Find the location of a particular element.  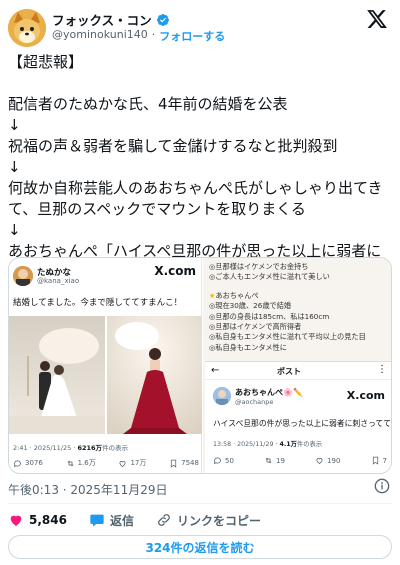

copy-link-button: リンクをコピー is located at coordinates (208, 520).